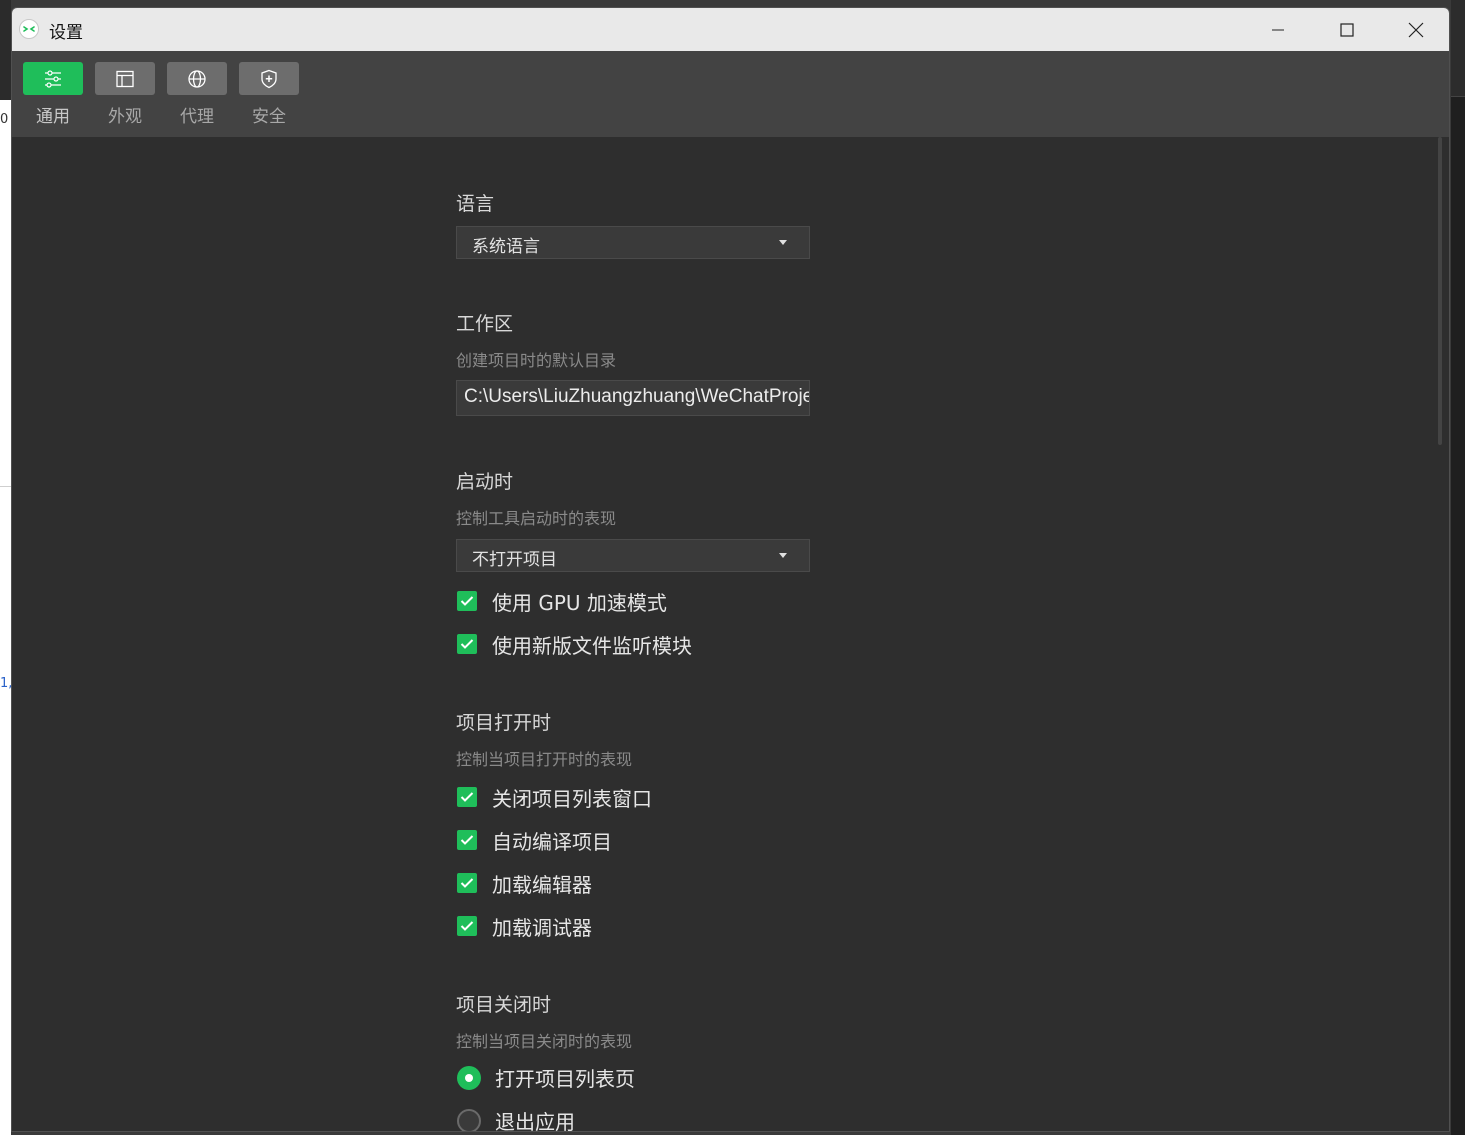 The width and height of the screenshot is (1465, 1135). Describe the element at coordinates (6, 567) in the screenshot. I see `background-app-left: 0 1,` at that location.